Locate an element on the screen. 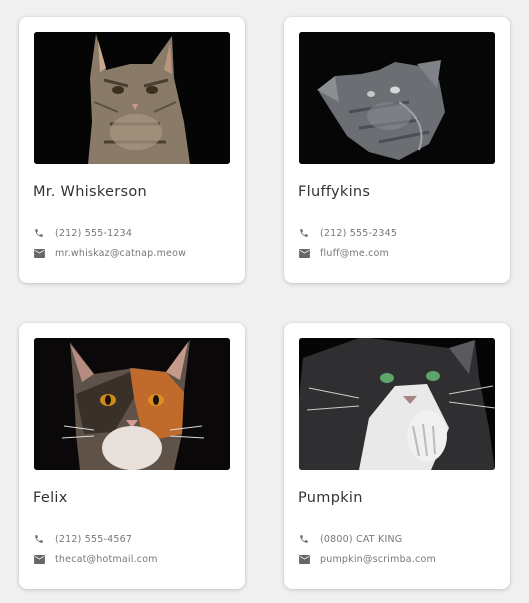 The image size is (529, 603). contact-email: mr.whiskaz@catnap.meow is located at coordinates (120, 253).